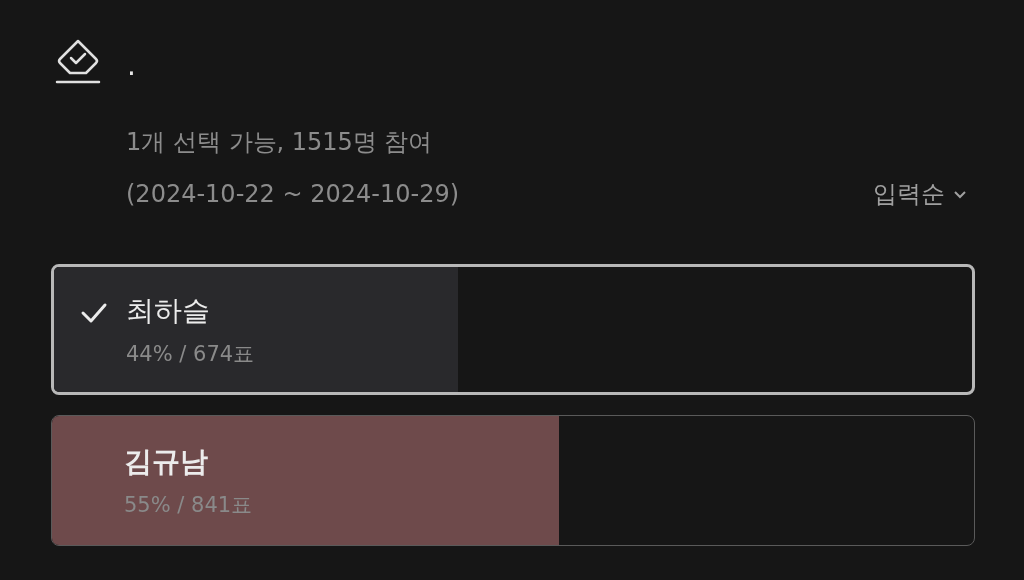 Image resolution: width=1024 pixels, height=580 pixels. Describe the element at coordinates (960, 194) in the screenshot. I see `caret-icon` at that location.